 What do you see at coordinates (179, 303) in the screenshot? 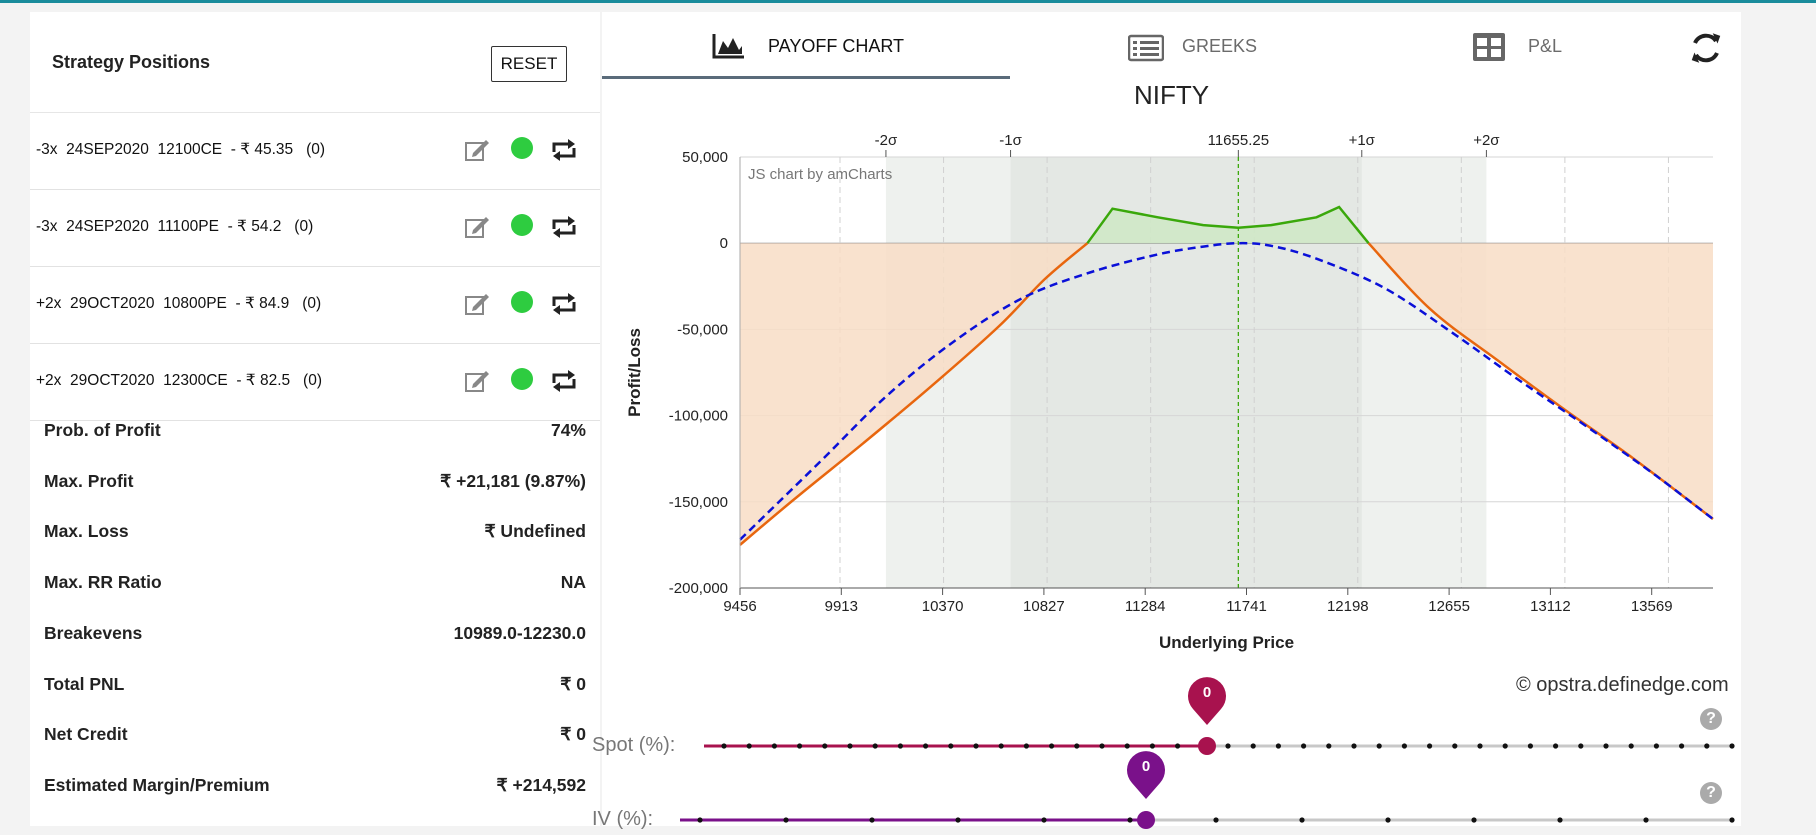
I see `position-label: +2x 29OCT2020 10800PE - ₹ 84.9 (0)` at bounding box center [179, 303].